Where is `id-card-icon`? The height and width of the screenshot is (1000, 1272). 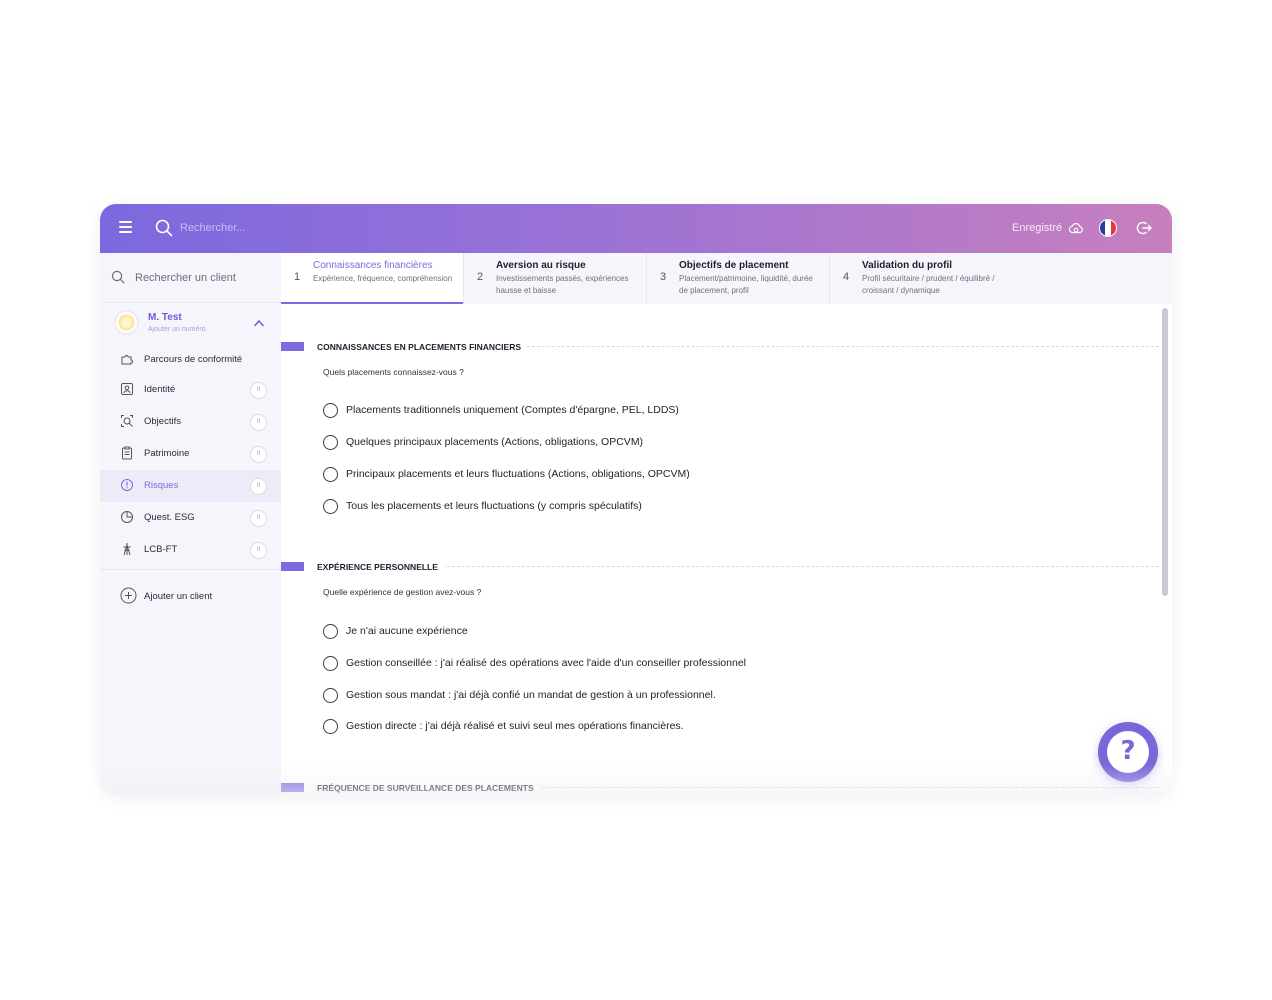
id-card-icon is located at coordinates (127, 389).